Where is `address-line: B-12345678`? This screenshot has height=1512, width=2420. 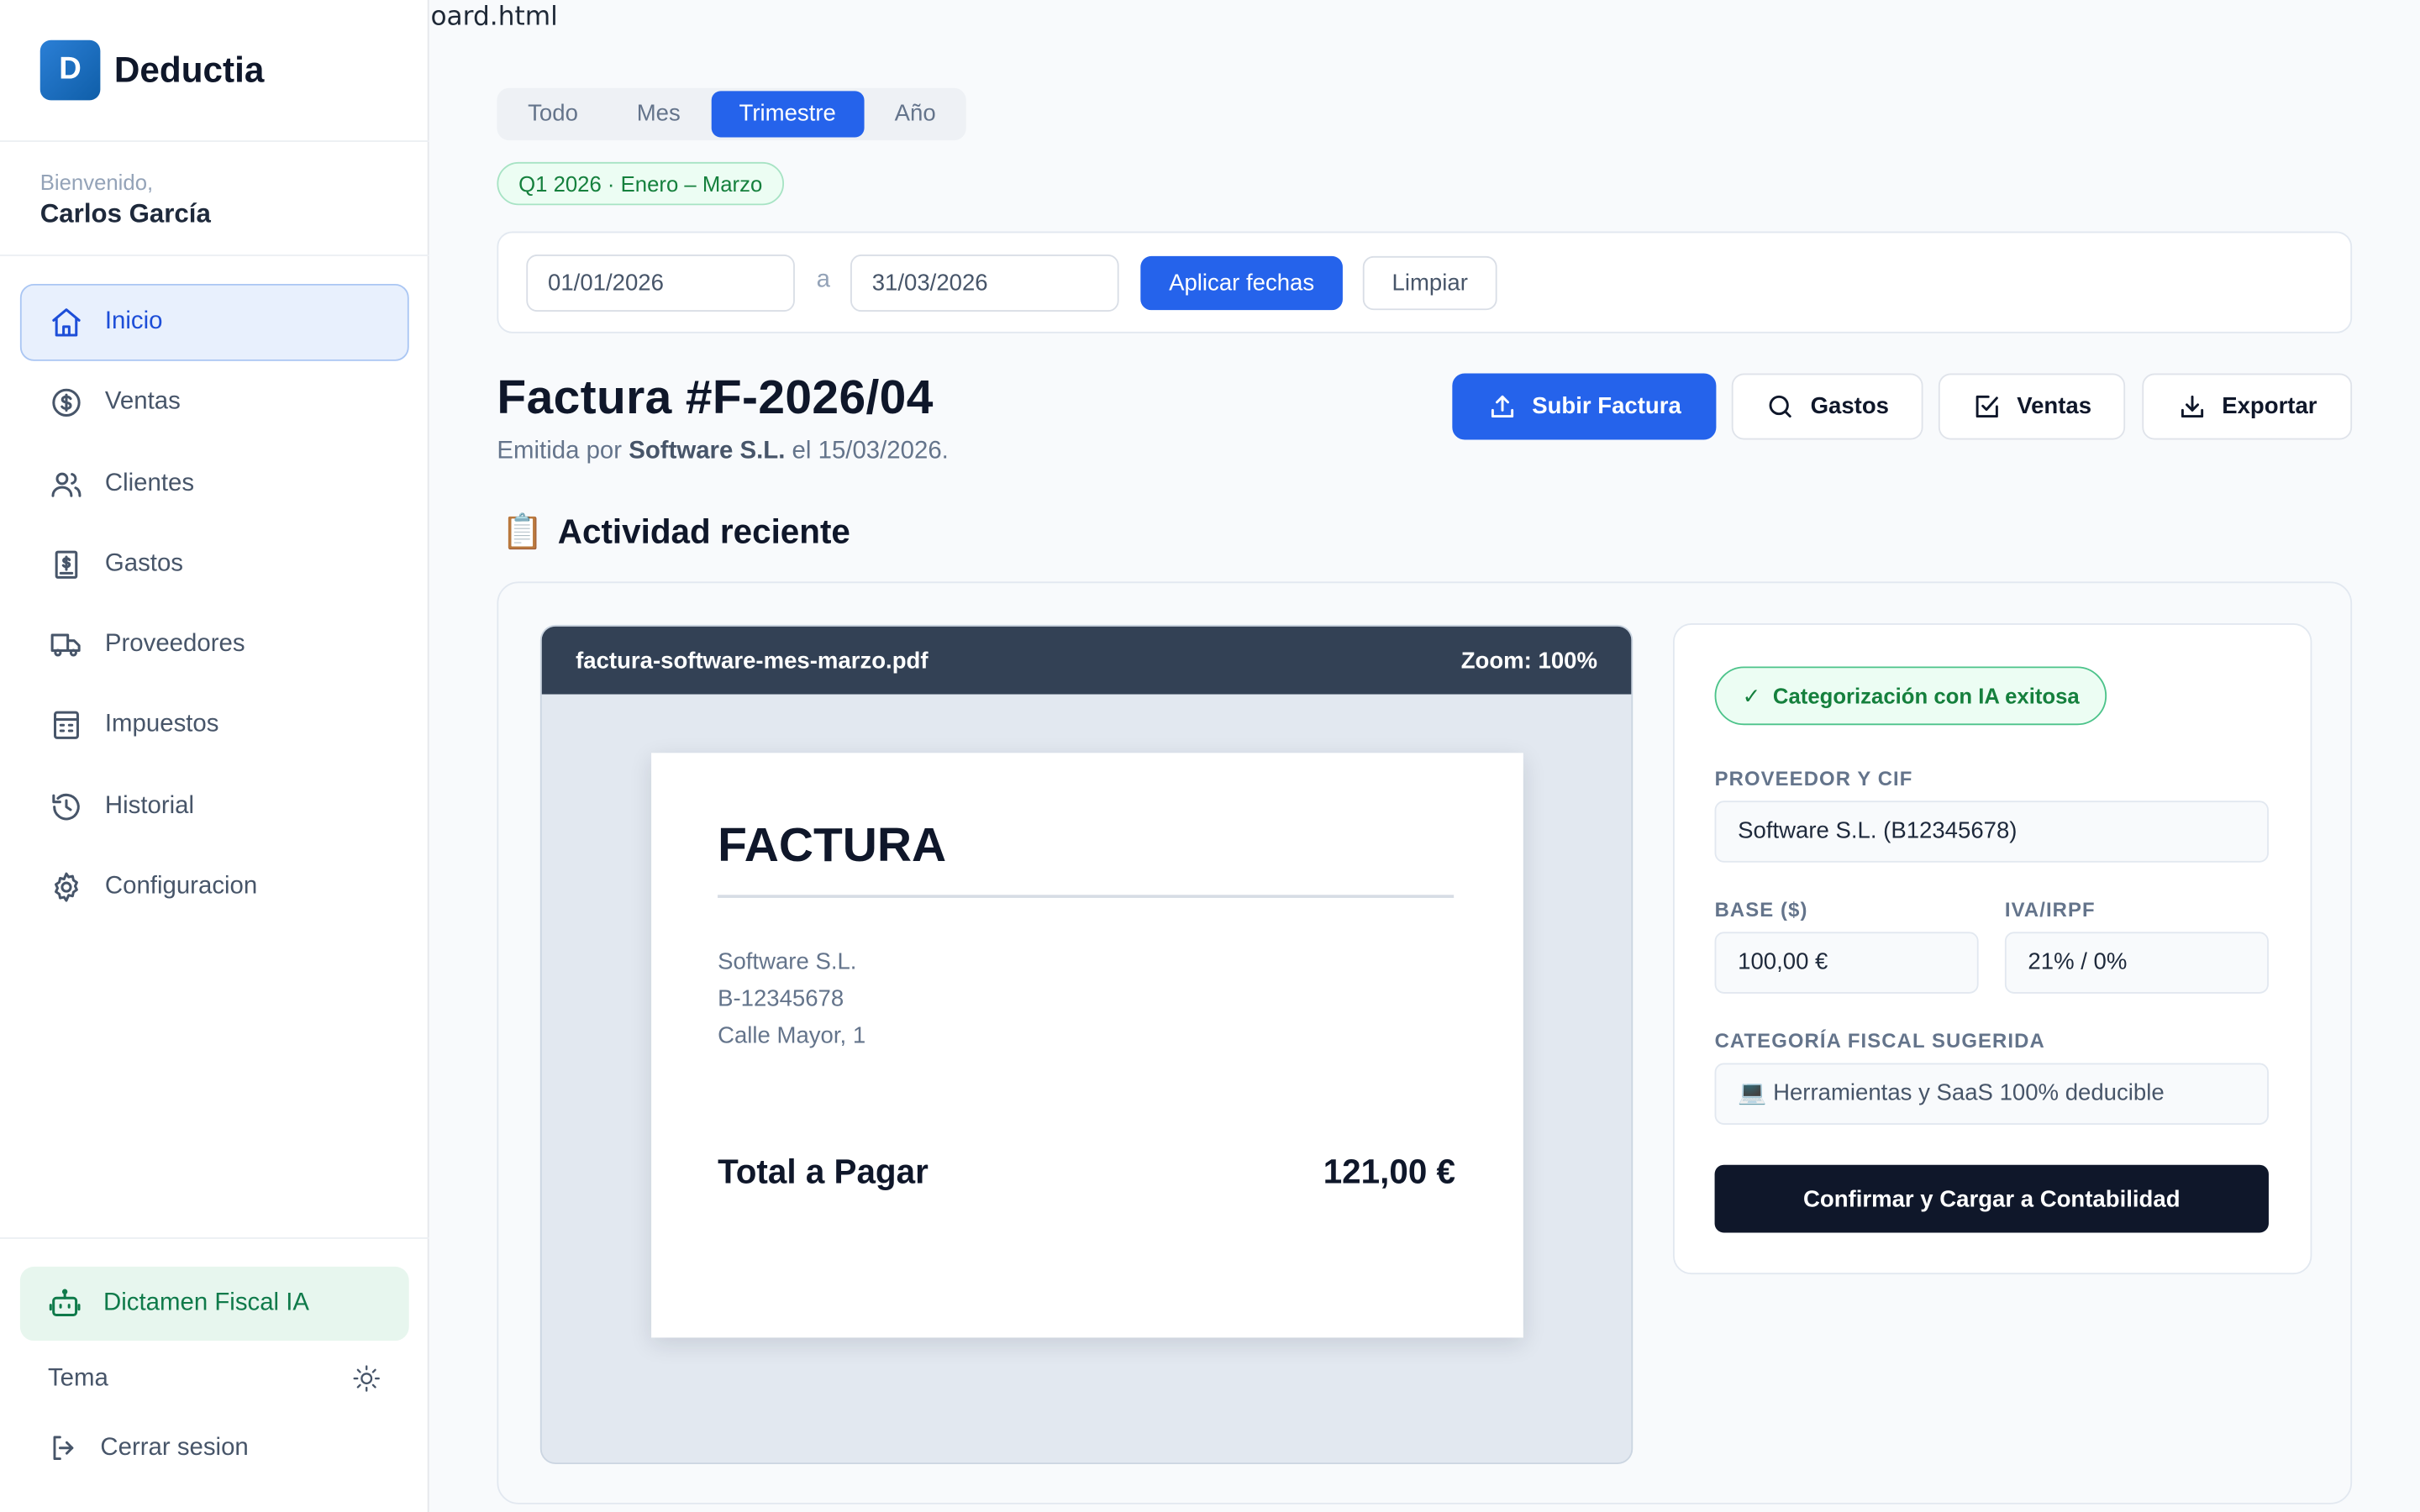
address-line: B-12345678 is located at coordinates (781, 998).